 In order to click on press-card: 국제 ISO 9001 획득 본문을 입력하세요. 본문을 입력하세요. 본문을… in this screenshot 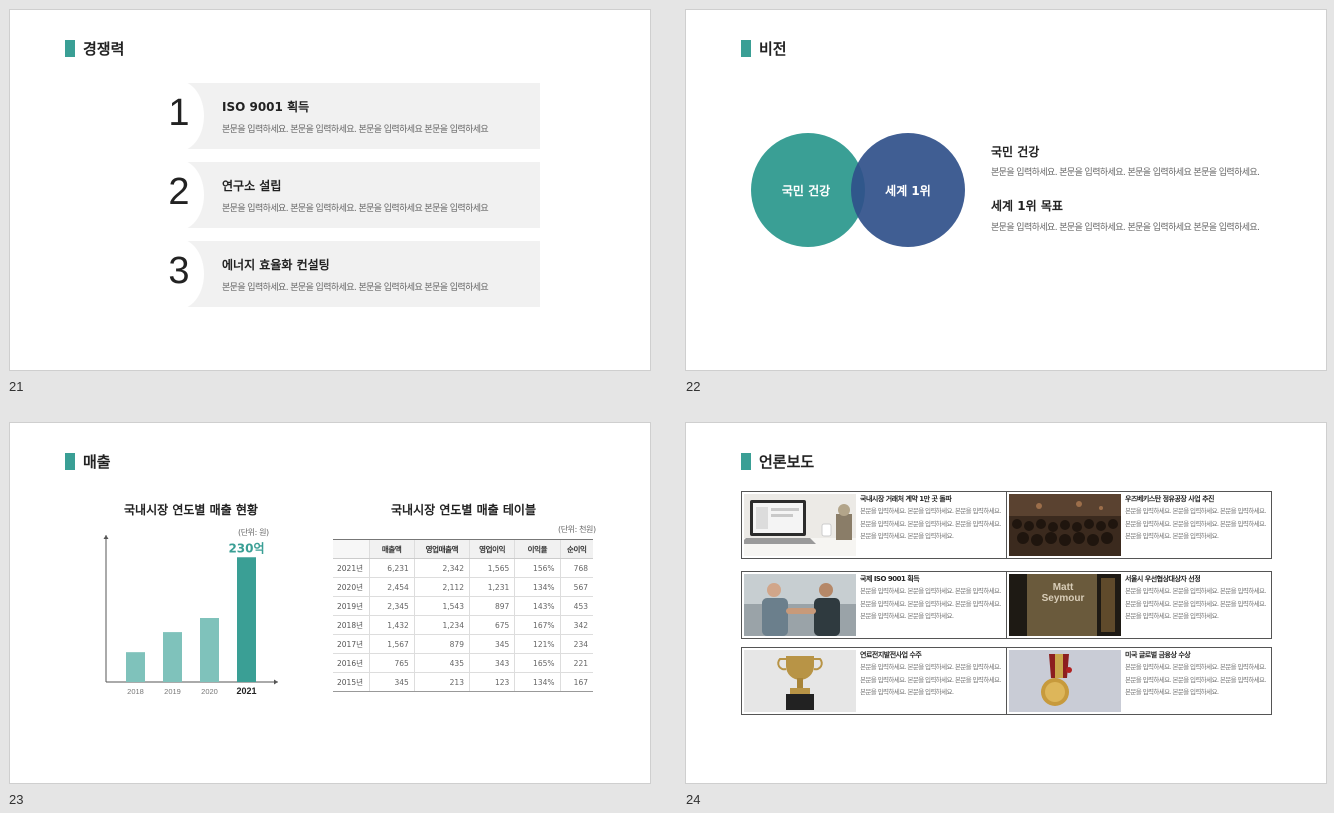, I will do `click(874, 605)`.